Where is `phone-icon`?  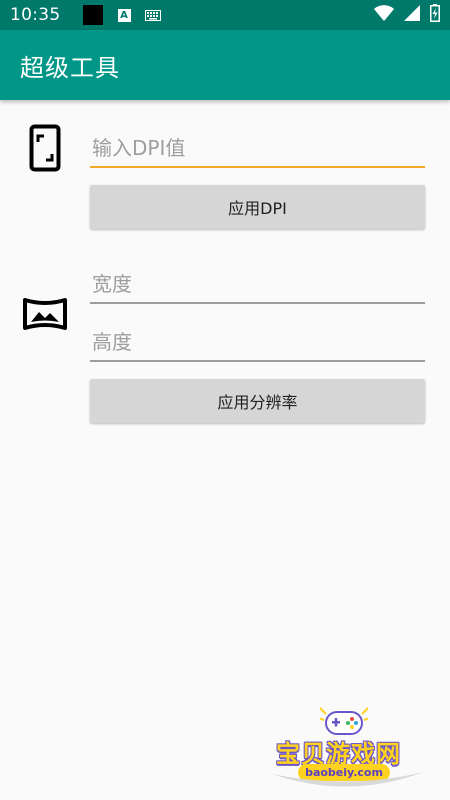 phone-icon is located at coordinates (45, 150).